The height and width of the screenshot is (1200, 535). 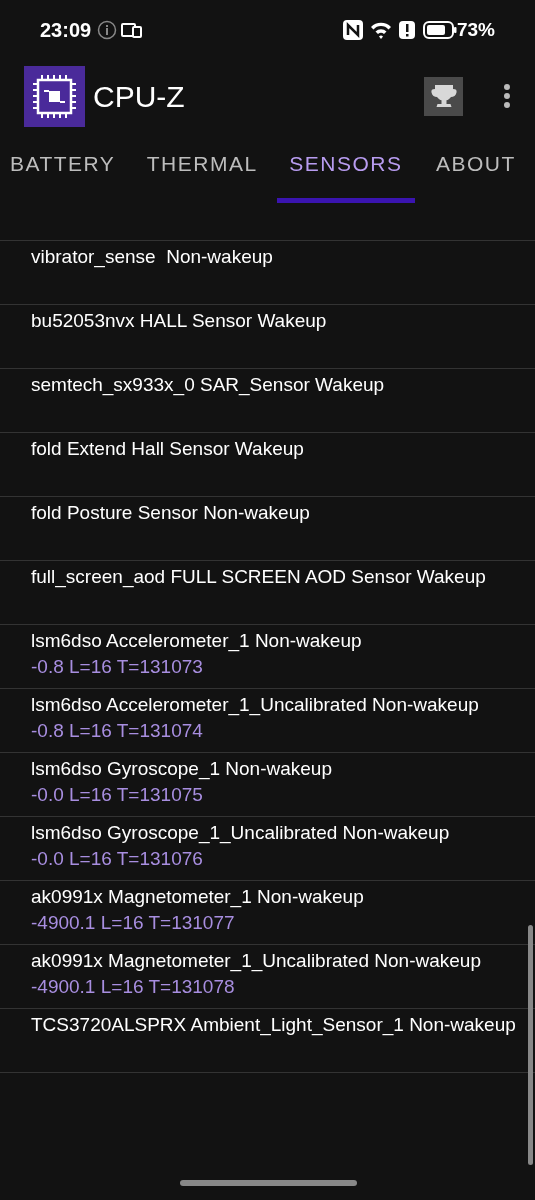 I want to click on app-title: CPU-Z, so click(x=139, y=96).